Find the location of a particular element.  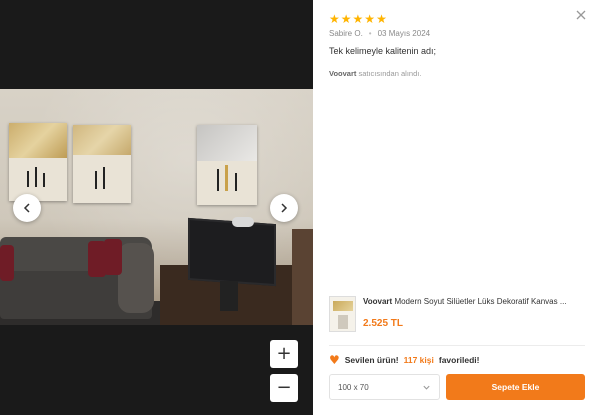

bookshelf is located at coordinates (302, 277).